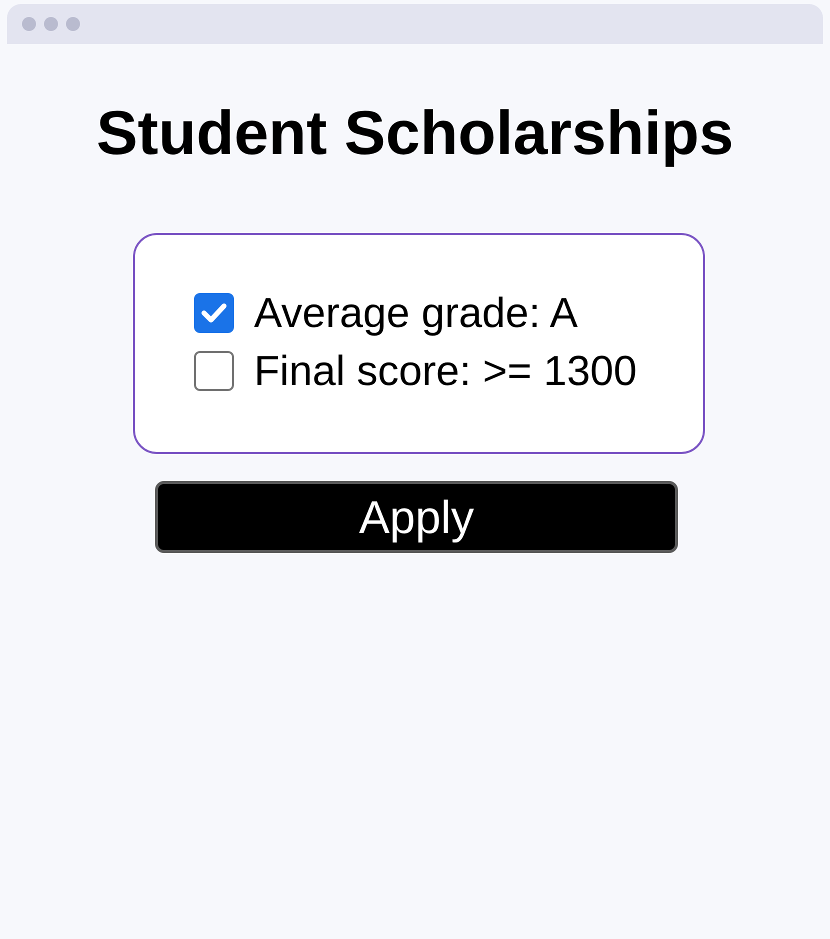 Image resolution: width=830 pixels, height=939 pixels. I want to click on apply-button: Apply, so click(416, 517).